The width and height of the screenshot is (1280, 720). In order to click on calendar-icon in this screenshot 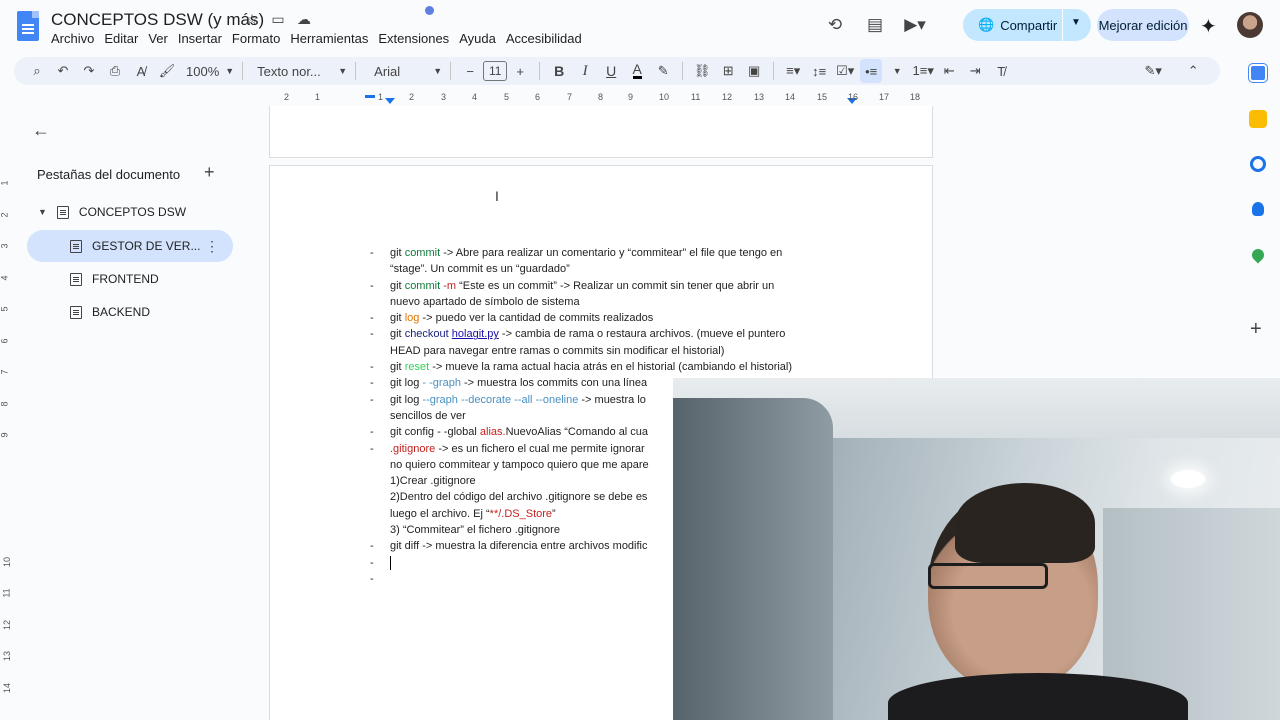, I will do `click(1258, 73)`.